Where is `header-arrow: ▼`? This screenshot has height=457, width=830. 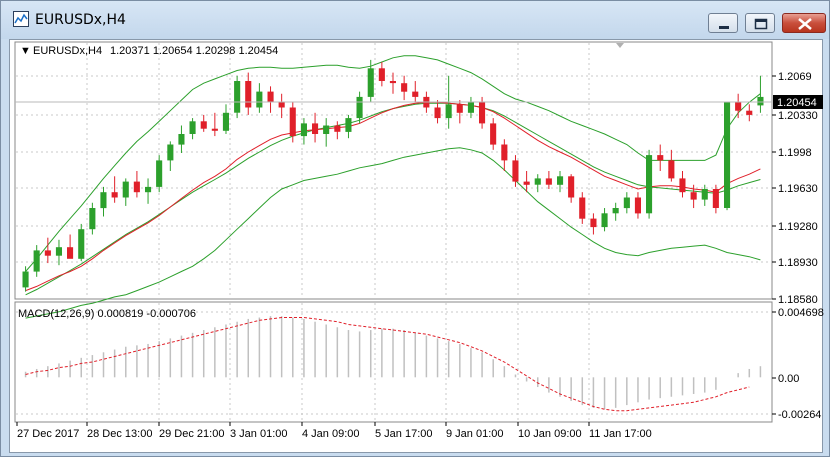 header-arrow: ▼ is located at coordinates (25, 51).